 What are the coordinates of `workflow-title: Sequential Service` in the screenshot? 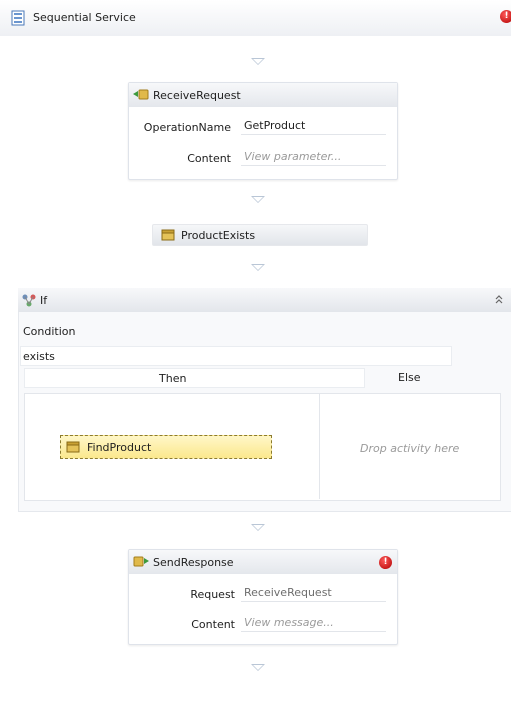 It's located at (84, 17).